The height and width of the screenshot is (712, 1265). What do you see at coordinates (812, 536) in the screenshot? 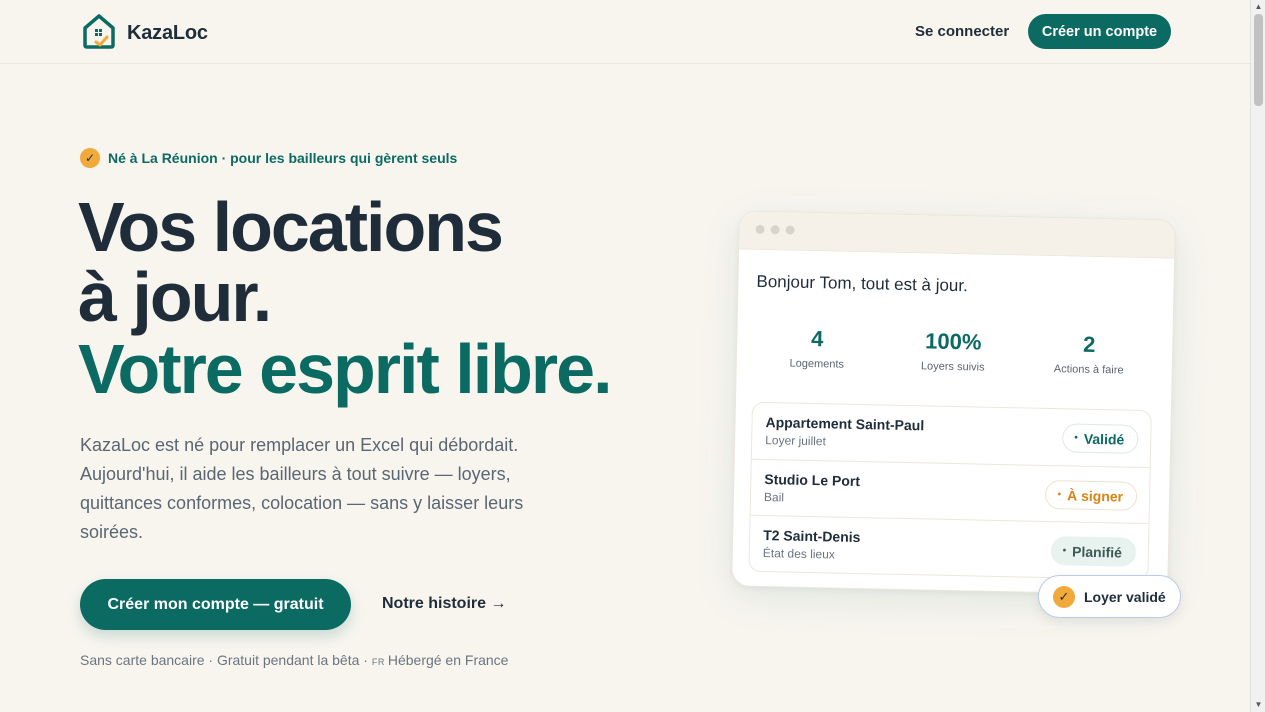
I see `property-title: T2 Saint-Denis` at bounding box center [812, 536].